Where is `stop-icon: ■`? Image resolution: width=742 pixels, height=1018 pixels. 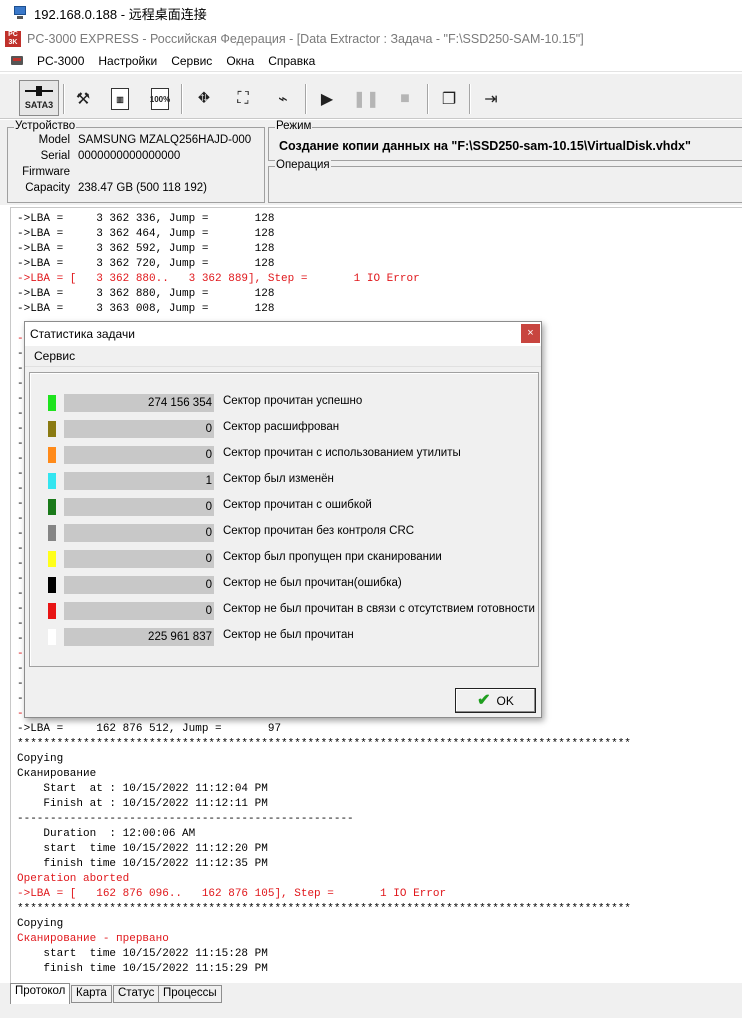 stop-icon: ■ is located at coordinates (405, 98).